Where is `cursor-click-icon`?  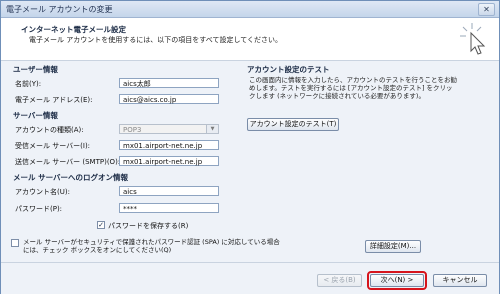 cursor-click-icon is located at coordinates (473, 39).